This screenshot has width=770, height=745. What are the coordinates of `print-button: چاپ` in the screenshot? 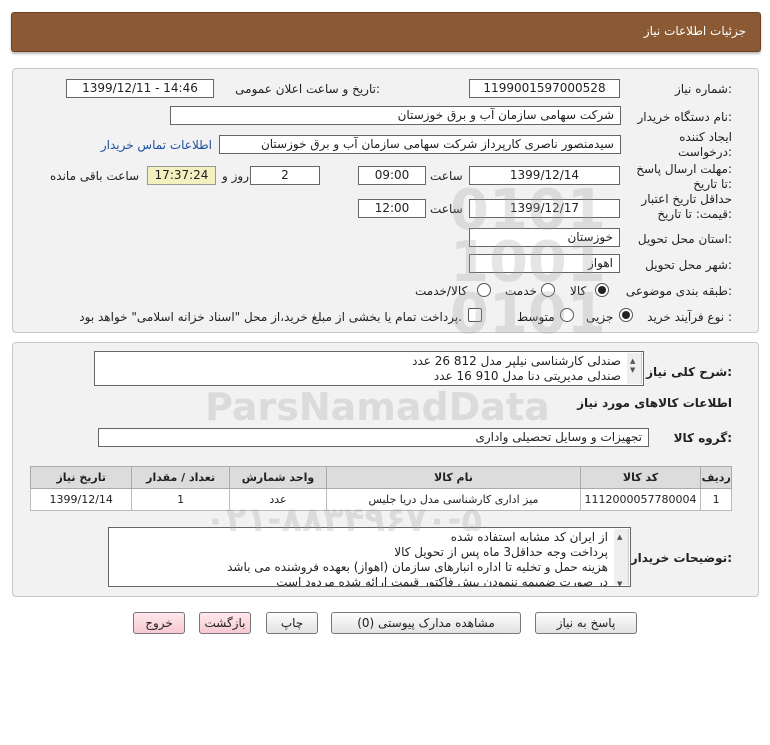 It's located at (292, 623).